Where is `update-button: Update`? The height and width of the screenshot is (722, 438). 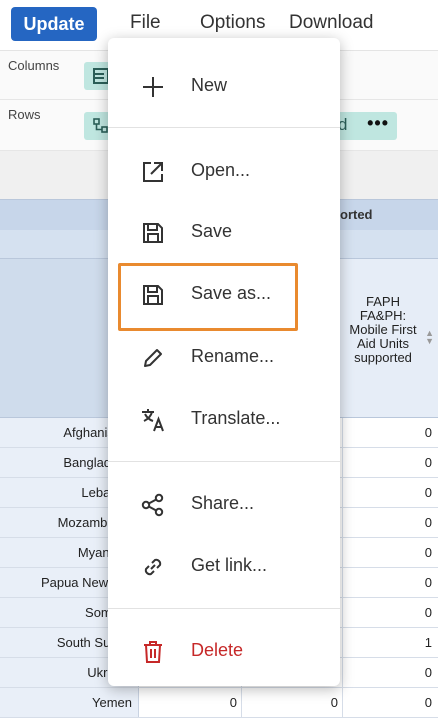
update-button: Update is located at coordinates (54, 24).